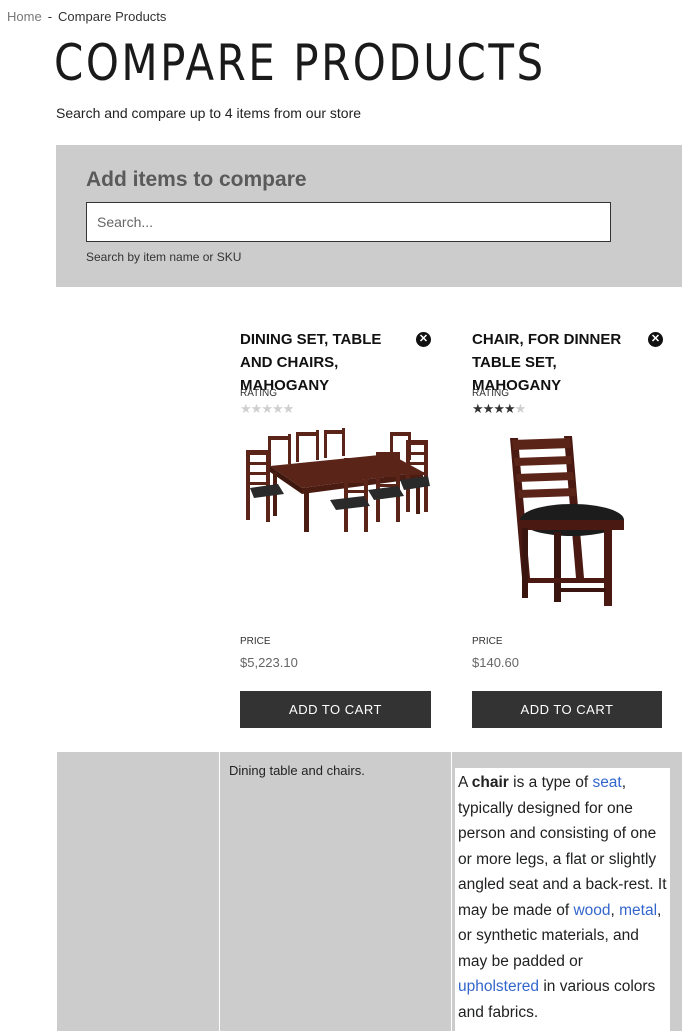 The width and height of the screenshot is (682, 1031). Describe the element at coordinates (591, 910) in the screenshot. I see `wood-link: wood` at that location.